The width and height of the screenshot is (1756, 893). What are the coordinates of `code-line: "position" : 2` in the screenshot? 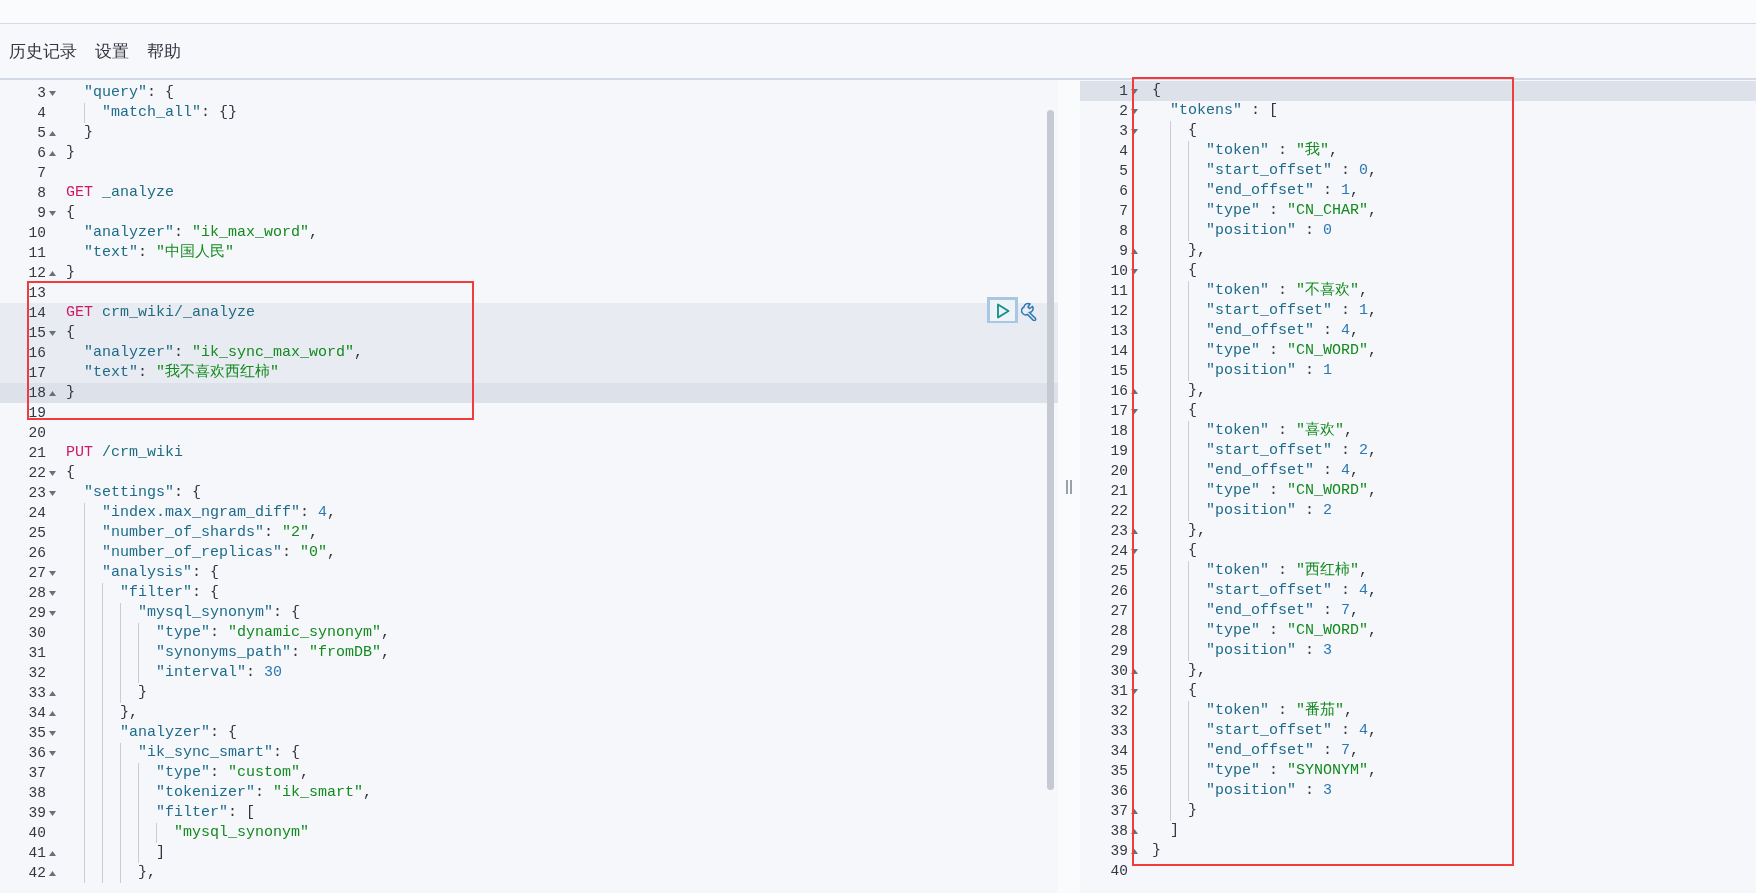 It's located at (1242, 511).